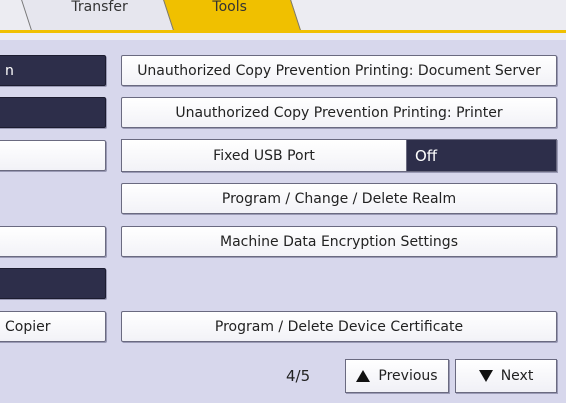 This screenshot has width=566, height=403. I want to click on left-setting-1-label: n, so click(9, 70).